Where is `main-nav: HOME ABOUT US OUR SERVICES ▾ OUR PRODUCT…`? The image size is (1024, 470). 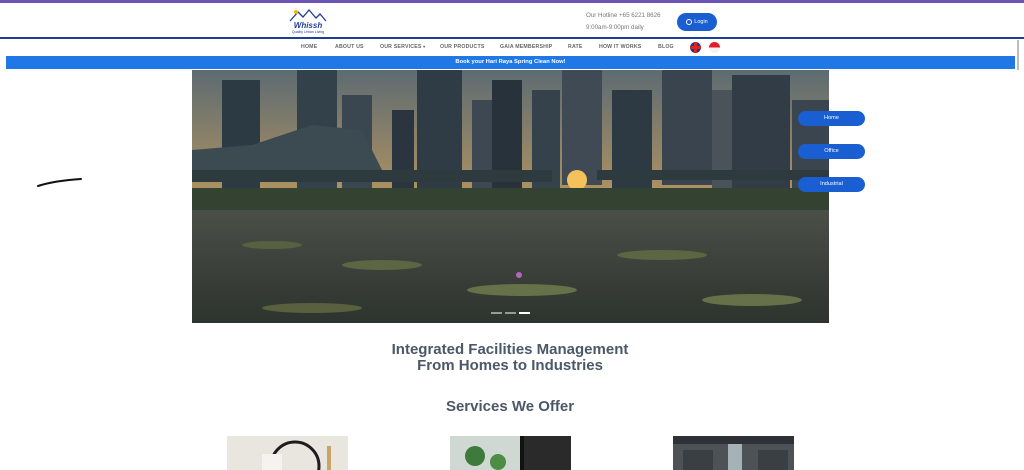 main-nav: HOME ABOUT US OUR SERVICES ▾ OUR PRODUCT… is located at coordinates (512, 48).